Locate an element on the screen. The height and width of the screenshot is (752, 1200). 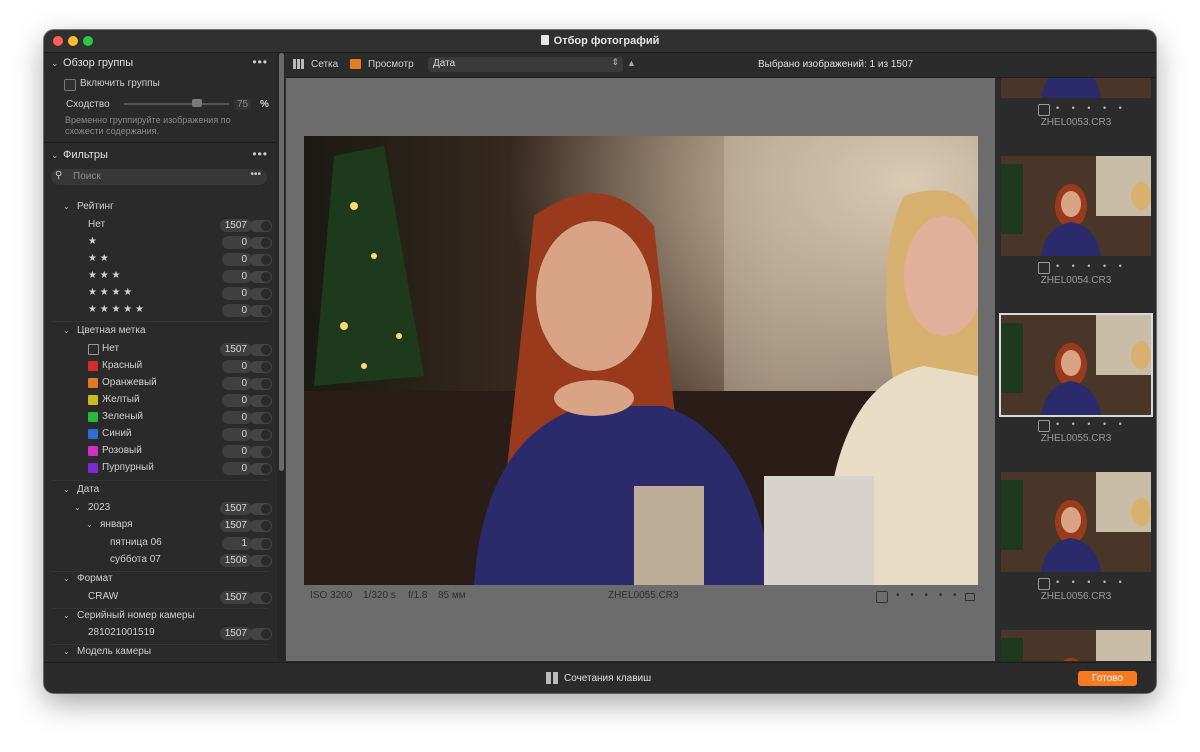
enable-groups-checkbox is located at coordinates (70, 85).